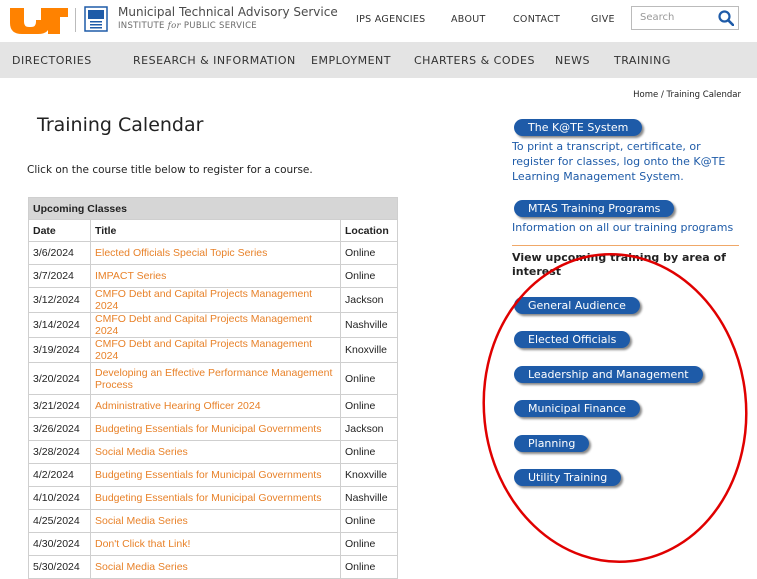 The image size is (757, 579). What do you see at coordinates (474, 60) in the screenshot?
I see `nav-charters-codes: CHARTERS & CODES` at bounding box center [474, 60].